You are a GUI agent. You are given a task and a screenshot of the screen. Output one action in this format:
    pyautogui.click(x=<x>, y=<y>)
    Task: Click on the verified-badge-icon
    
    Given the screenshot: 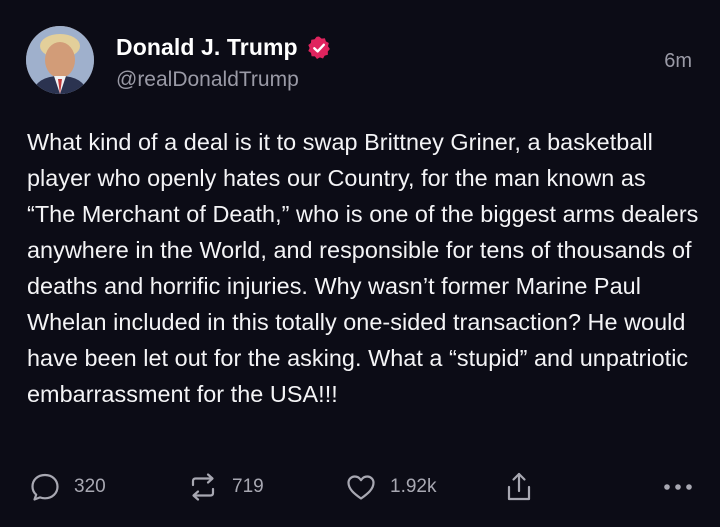 What is the action you would take?
    pyautogui.click(x=319, y=48)
    